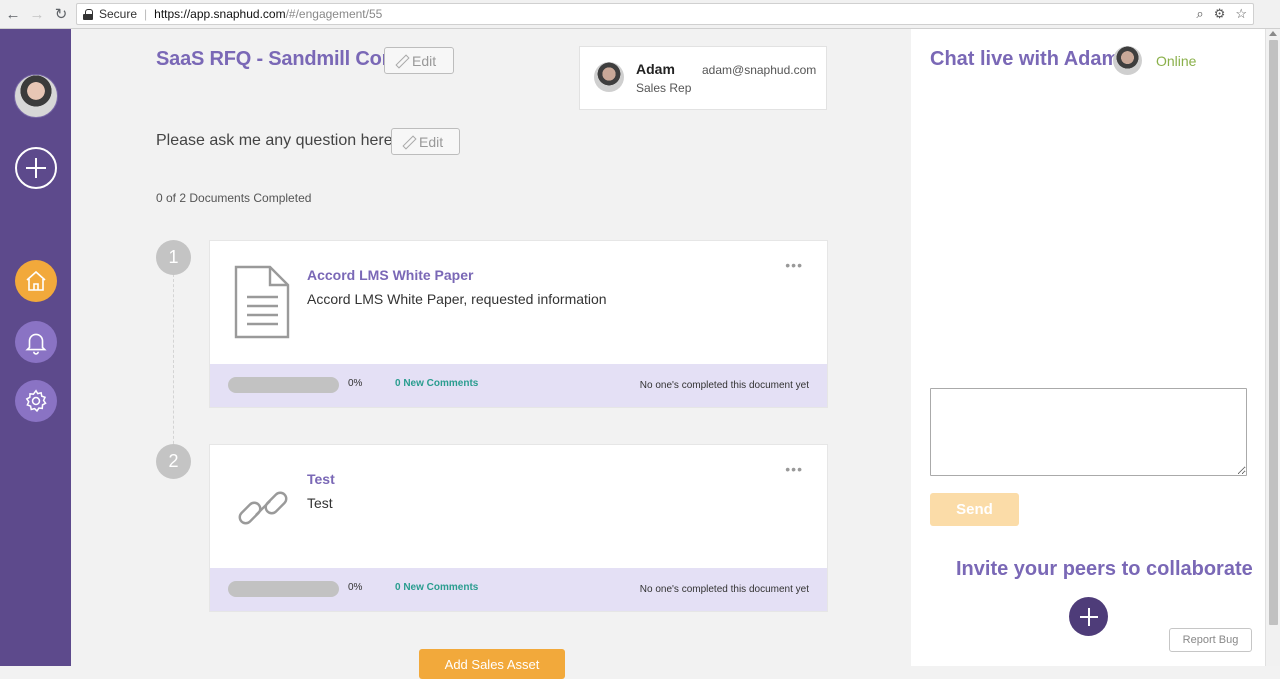  What do you see at coordinates (13, 14) in the screenshot?
I see `back-arrow-icon: ←` at bounding box center [13, 14].